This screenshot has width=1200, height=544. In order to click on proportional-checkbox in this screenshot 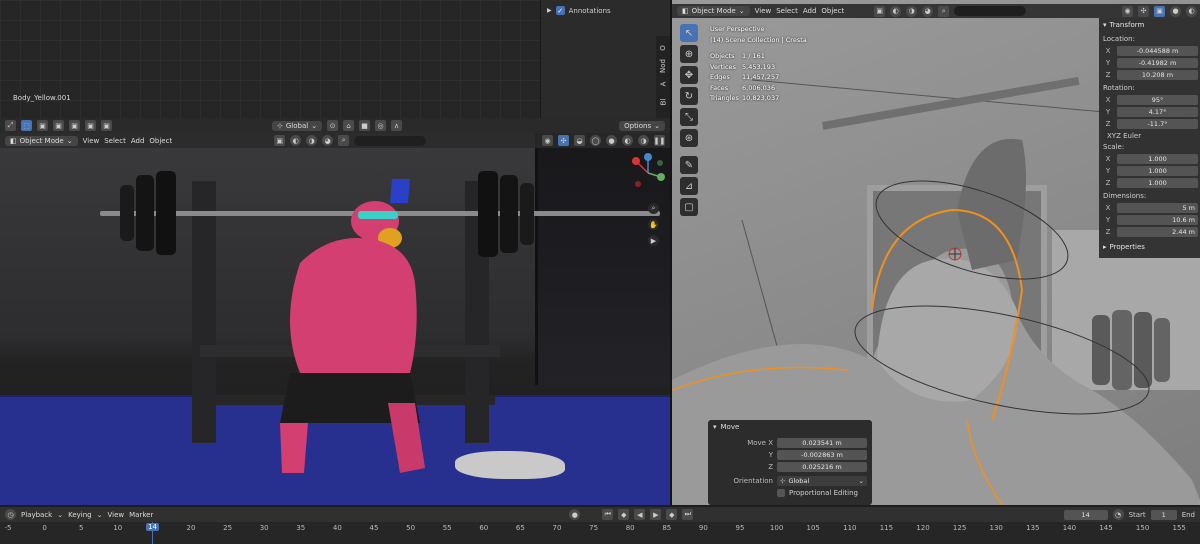, I will do `click(781, 492)`.